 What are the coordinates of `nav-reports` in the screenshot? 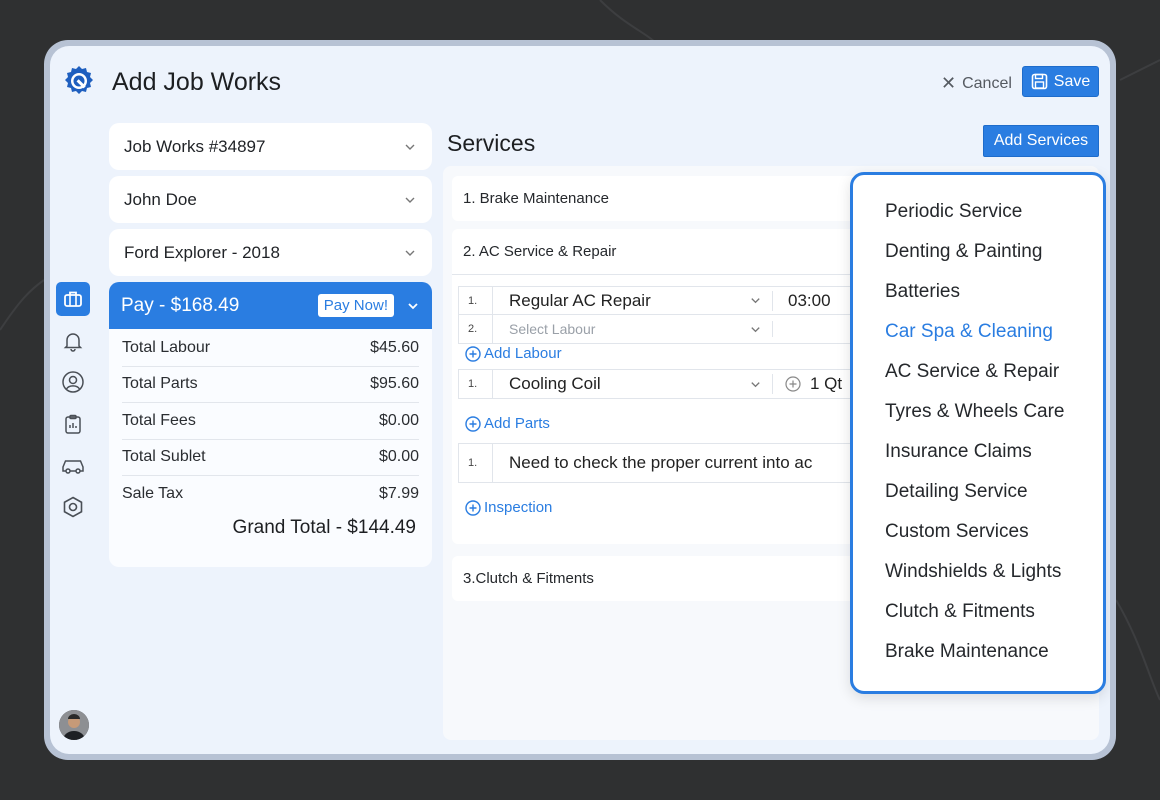 It's located at (73, 424).